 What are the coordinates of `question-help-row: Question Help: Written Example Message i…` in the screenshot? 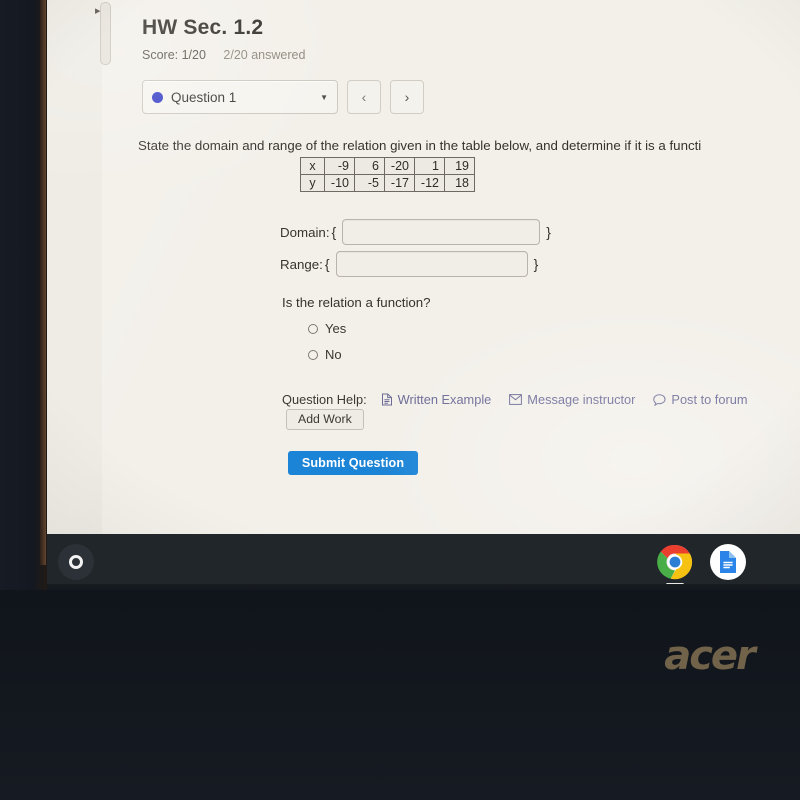 It's located at (524, 399).